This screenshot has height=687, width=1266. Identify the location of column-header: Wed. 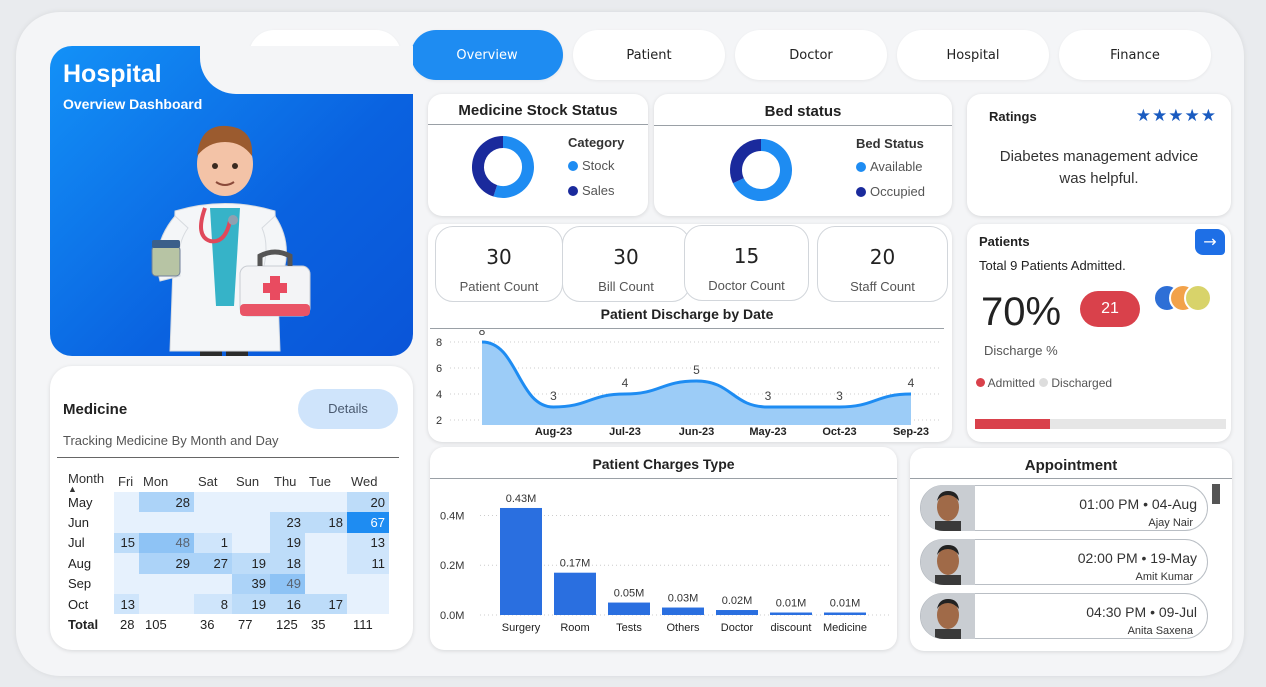
(364, 481).